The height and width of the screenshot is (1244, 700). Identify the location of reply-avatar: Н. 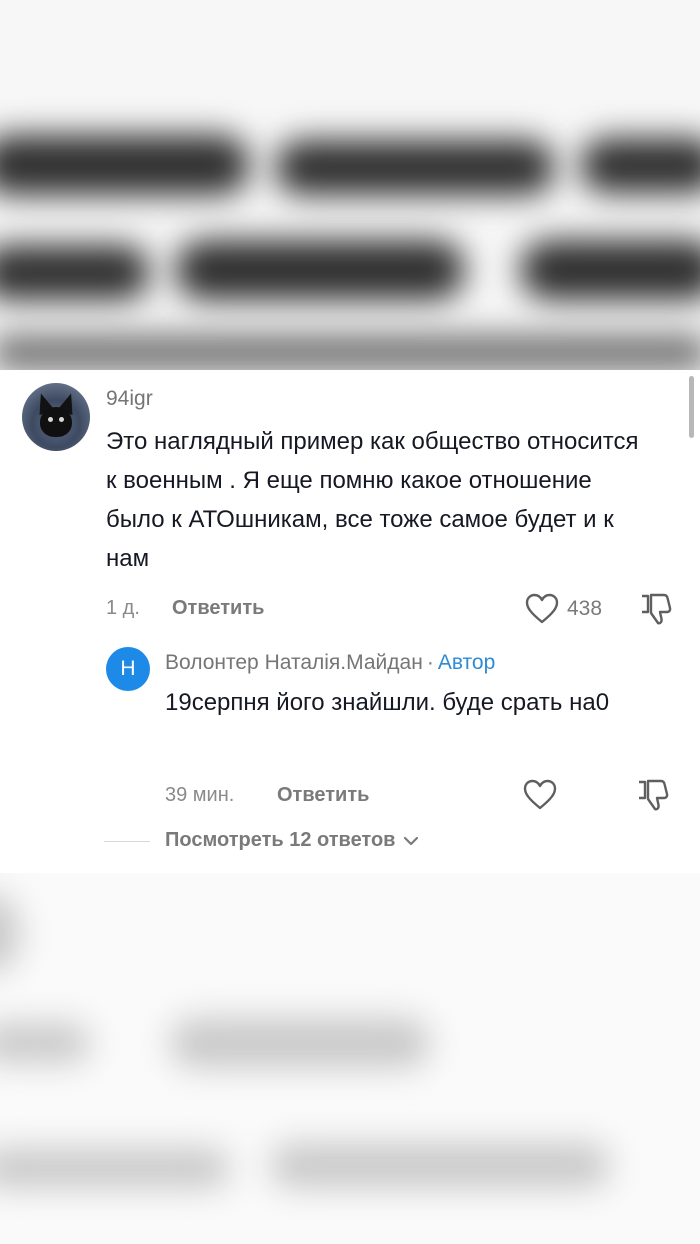
(128, 669).